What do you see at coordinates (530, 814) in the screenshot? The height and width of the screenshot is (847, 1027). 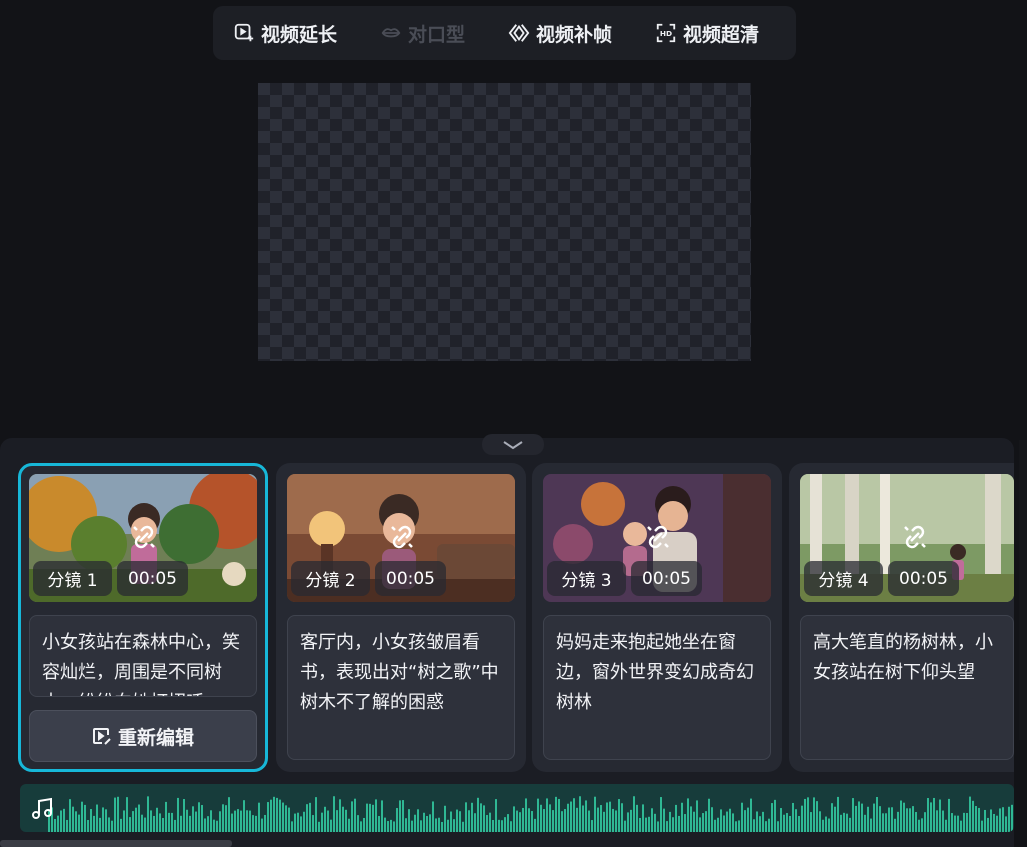 I see `audio-waveform` at bounding box center [530, 814].